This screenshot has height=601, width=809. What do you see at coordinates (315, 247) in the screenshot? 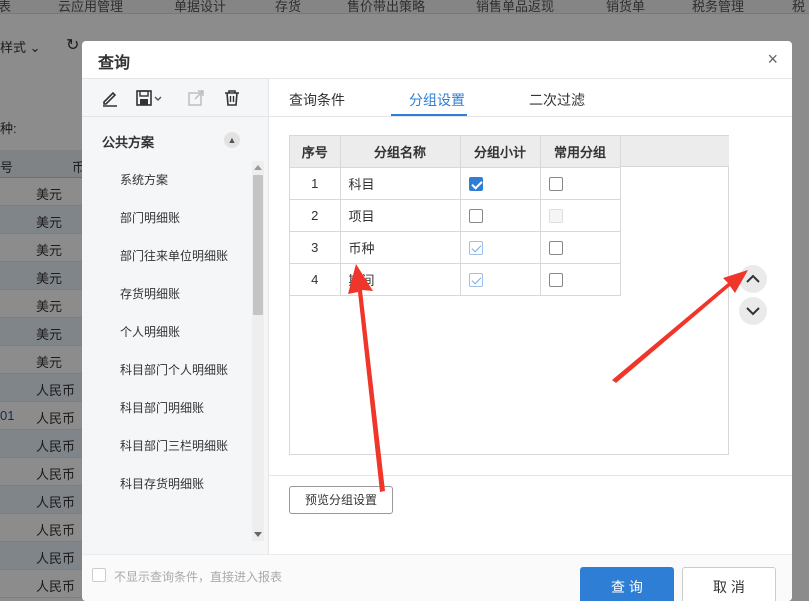
I see `row-no: 3` at bounding box center [315, 247].